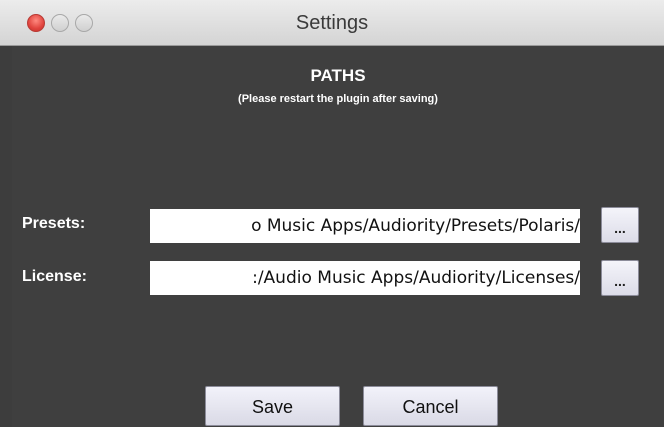 This screenshot has height=427, width=664. I want to click on title-bar: Settings, so click(332, 23).